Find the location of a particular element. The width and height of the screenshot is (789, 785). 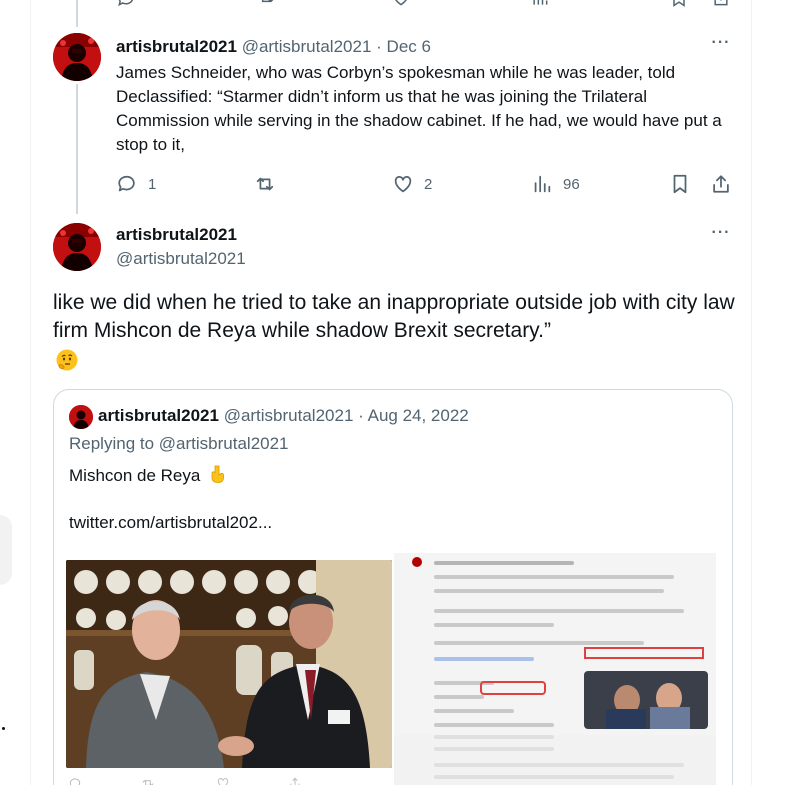

reply-button: 1 is located at coordinates (136, 184).